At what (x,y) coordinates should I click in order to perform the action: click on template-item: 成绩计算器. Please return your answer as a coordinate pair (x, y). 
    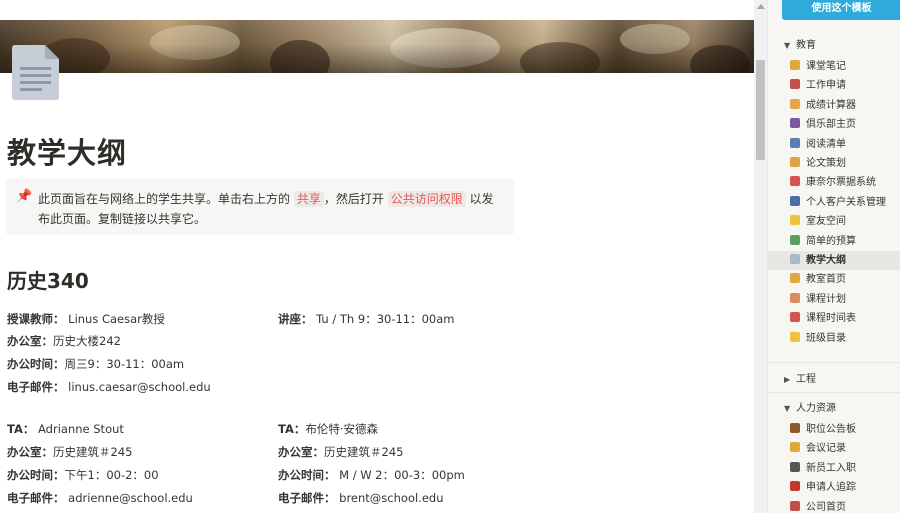
    Looking at the image, I should click on (834, 105).